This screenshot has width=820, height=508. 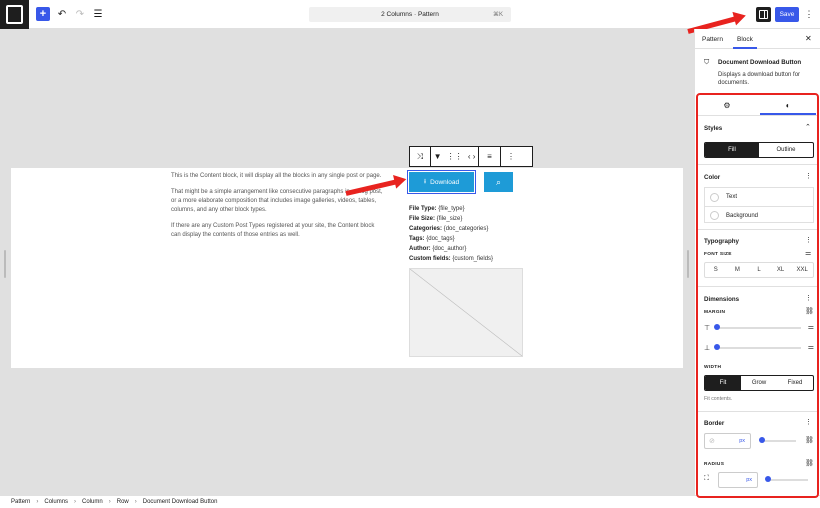 I want to click on drag-handle-icon: ⋮⋮, so click(x=455, y=156).